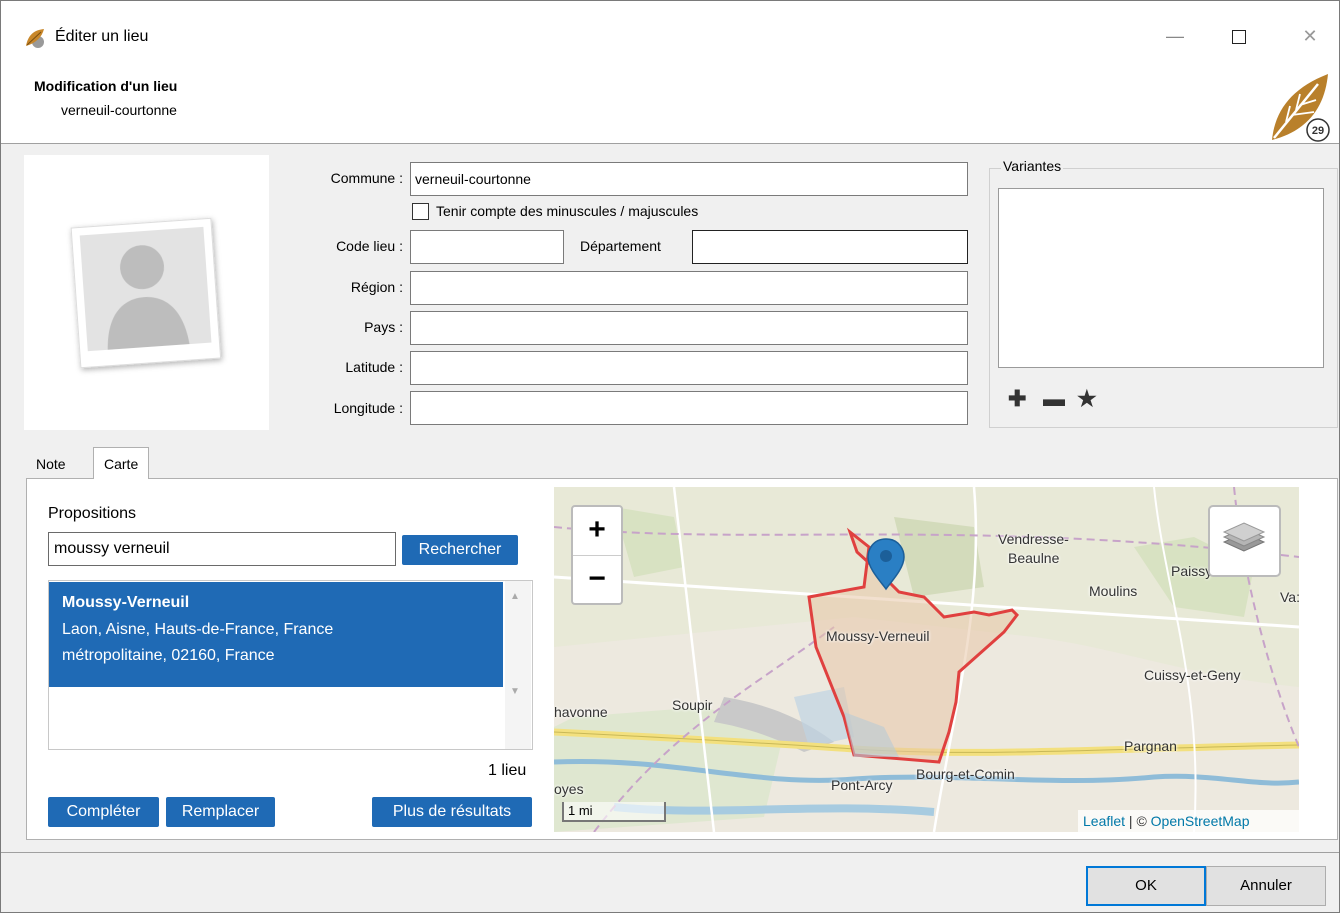 This screenshot has width=1340, height=913. I want to click on minimize-icon: —, so click(1175, 36).